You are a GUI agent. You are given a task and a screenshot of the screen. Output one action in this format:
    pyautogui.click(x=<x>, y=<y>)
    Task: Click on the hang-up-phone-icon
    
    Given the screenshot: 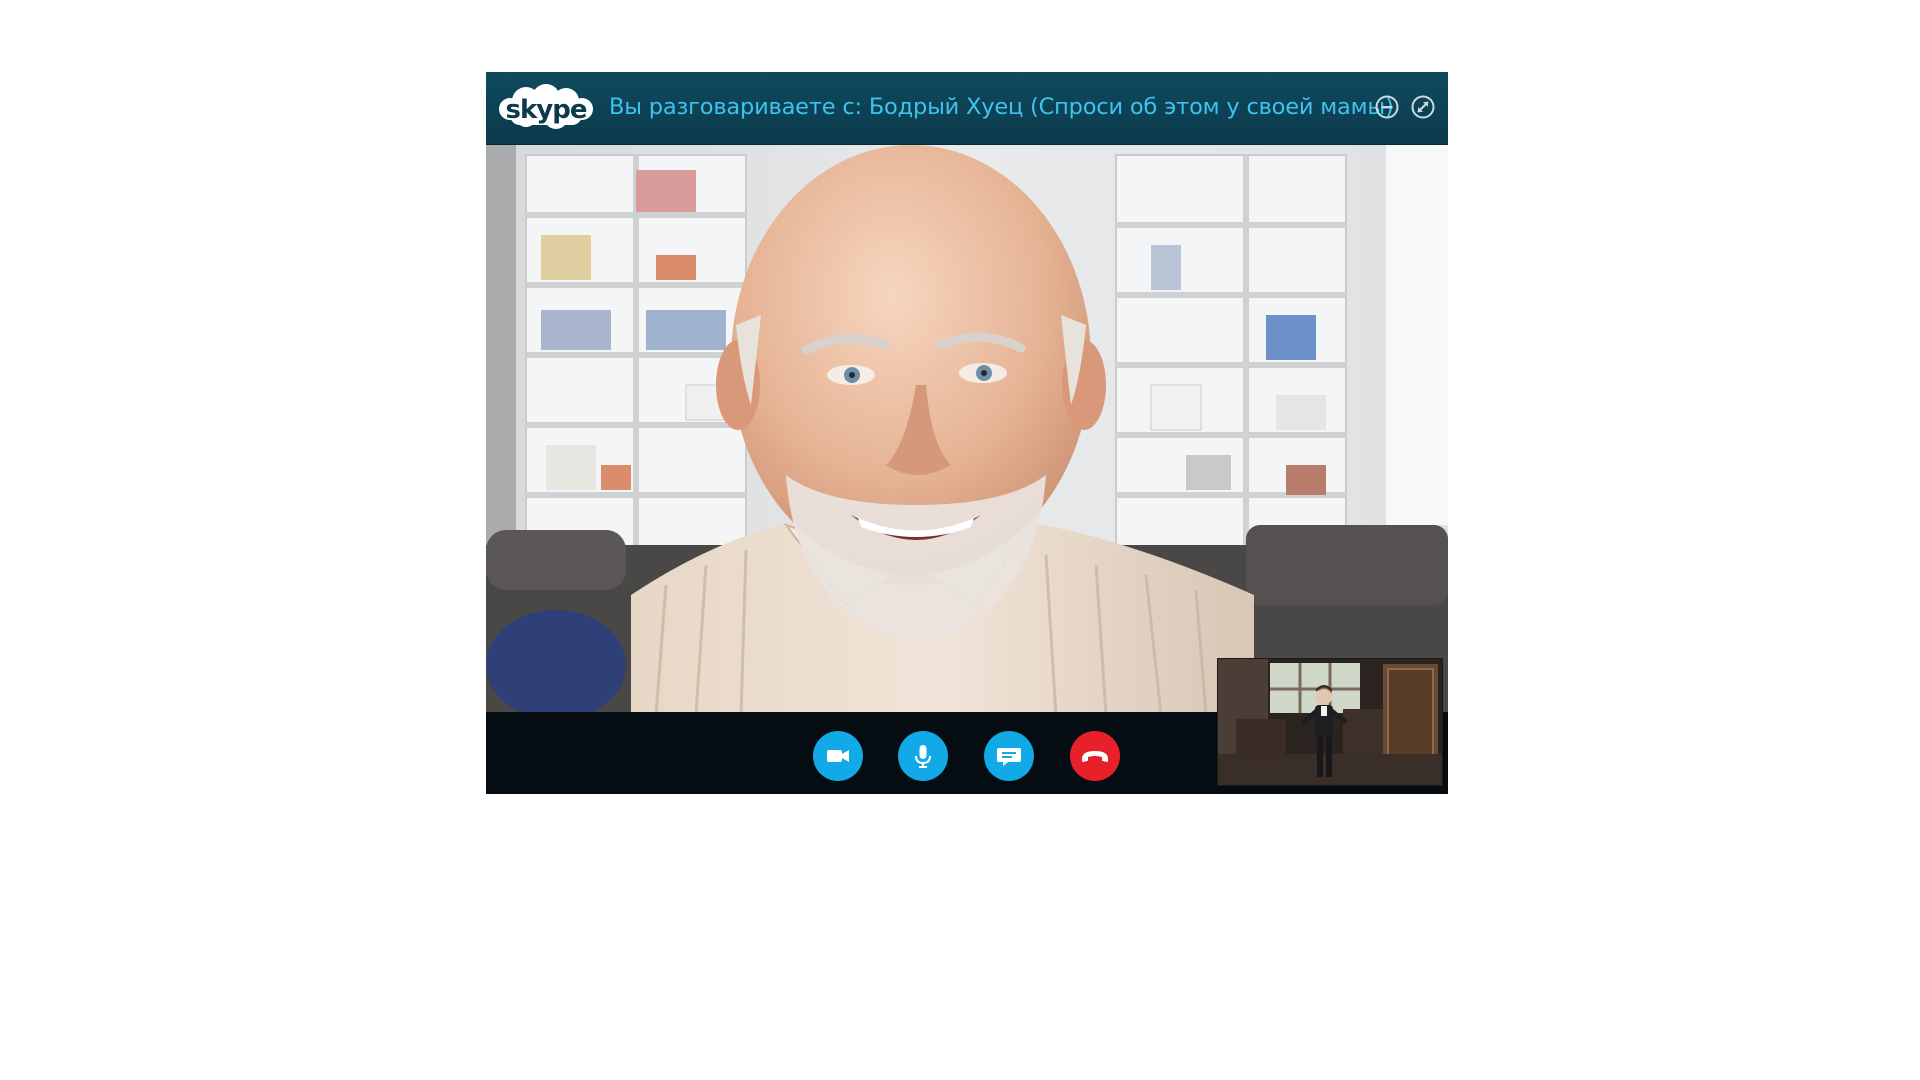 What is the action you would take?
    pyautogui.click(x=1095, y=756)
    